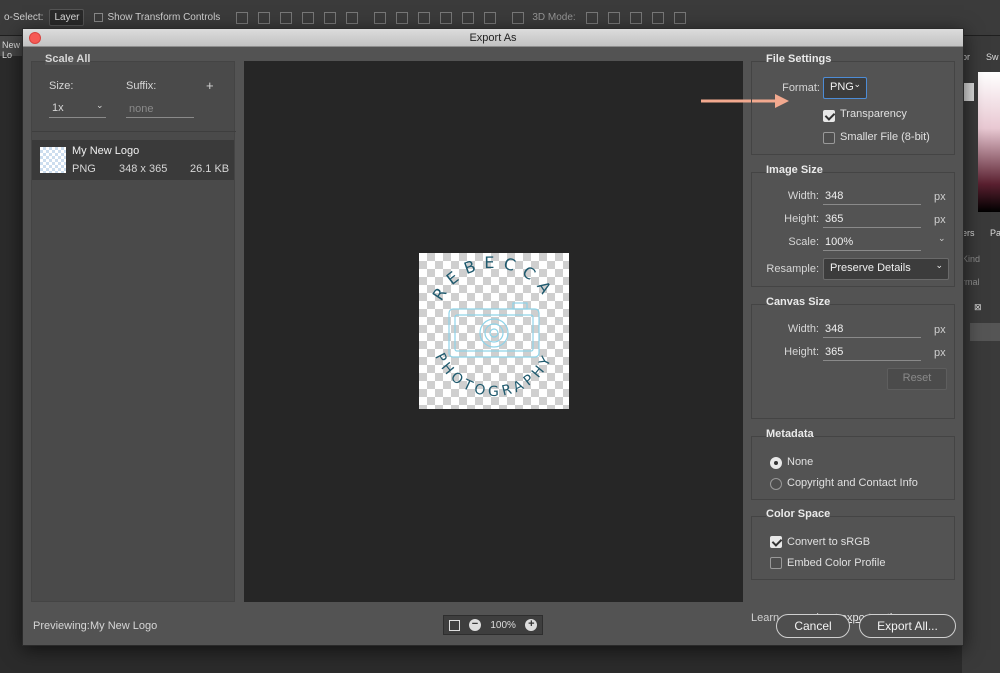 This screenshot has width=1000, height=673. What do you see at coordinates (308, 17) in the screenshot?
I see `align-left-icon` at bounding box center [308, 17].